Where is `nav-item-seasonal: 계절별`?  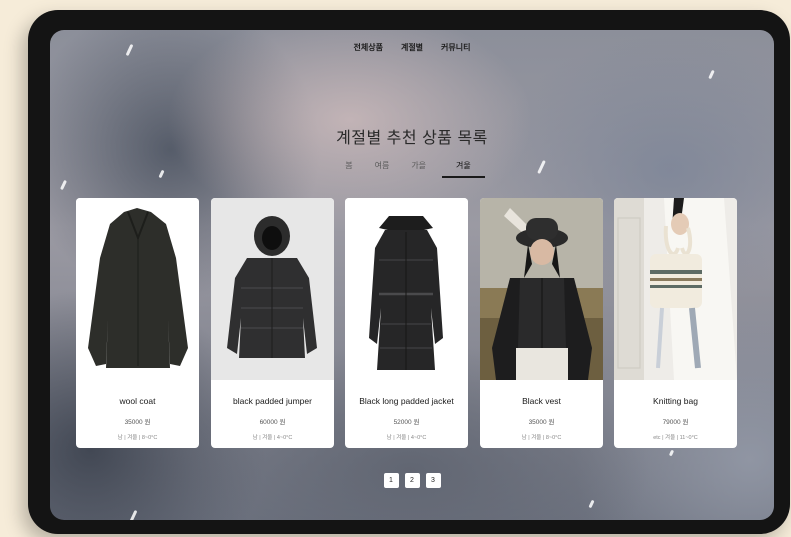
nav-item-seasonal: 계절별 is located at coordinates (412, 47).